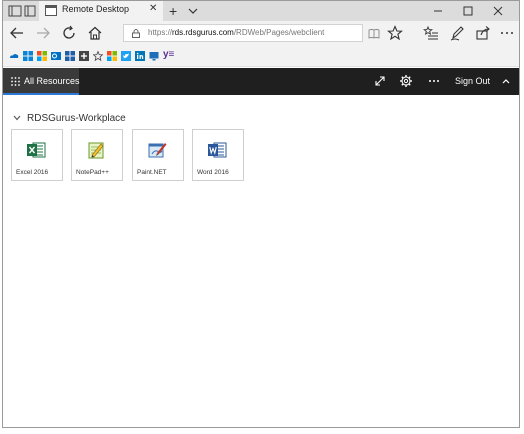 The height and width of the screenshot is (434, 524). What do you see at coordinates (30, 11) in the screenshot?
I see `tab-back-icon` at bounding box center [30, 11].